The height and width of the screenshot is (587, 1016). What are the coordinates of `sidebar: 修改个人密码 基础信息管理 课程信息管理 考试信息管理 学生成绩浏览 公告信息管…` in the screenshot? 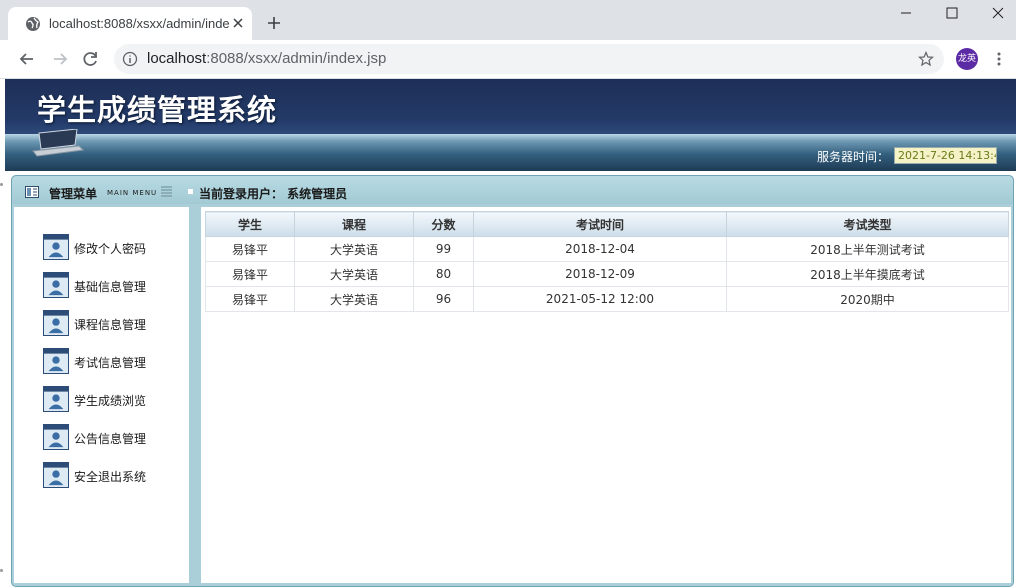 It's located at (101, 395).